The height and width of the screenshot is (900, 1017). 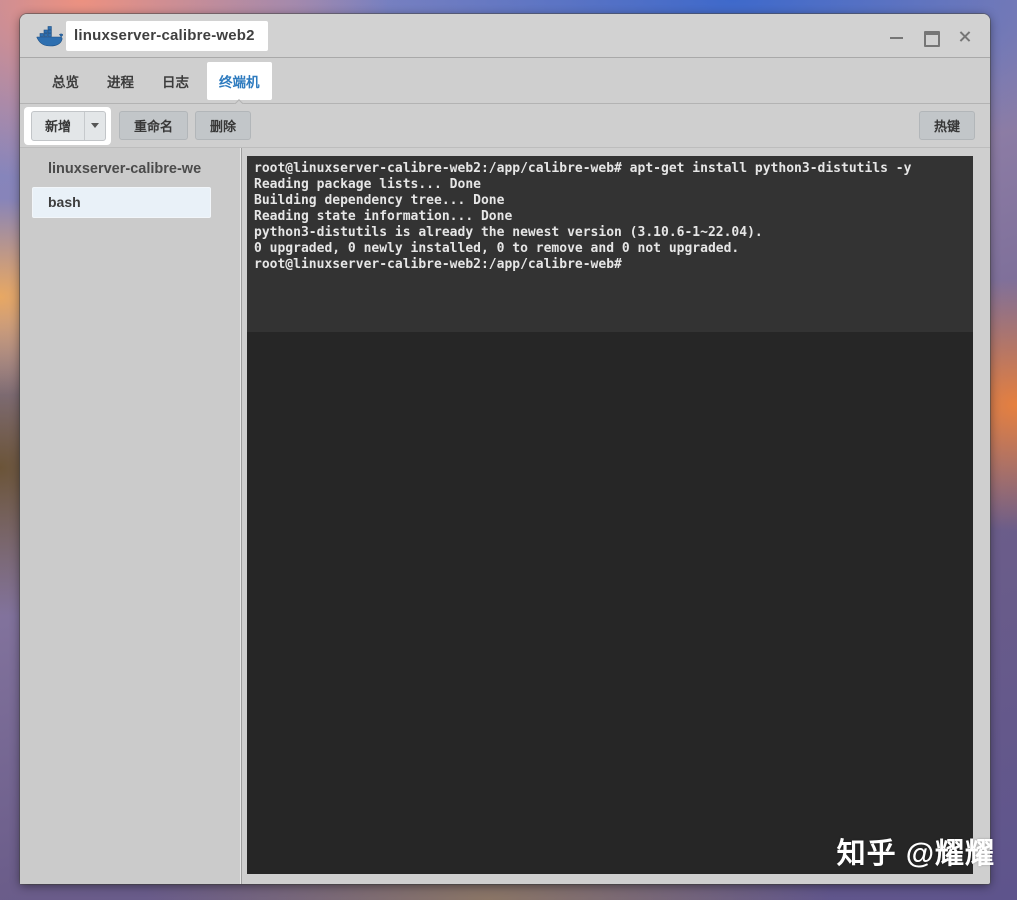 I want to click on window-controls, so click(x=930, y=36).